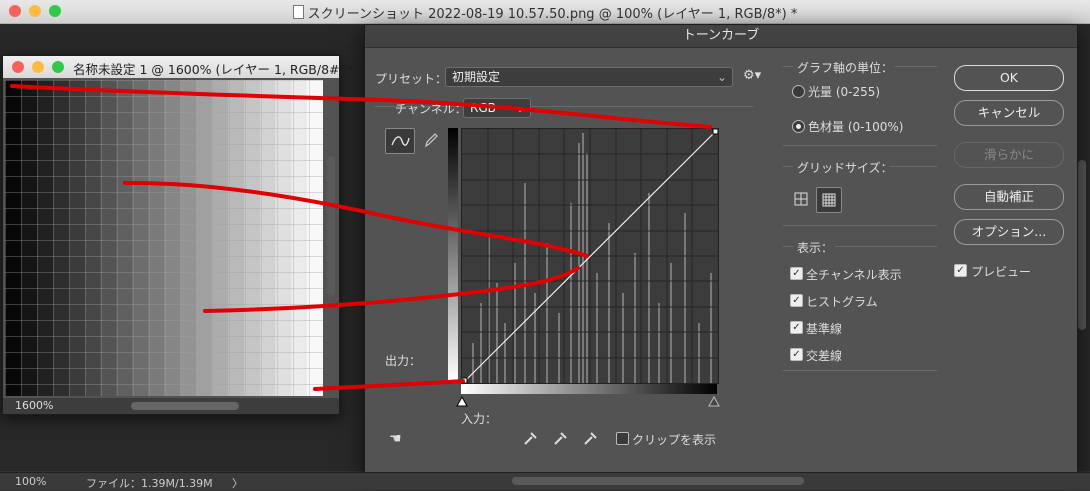 This screenshot has height=491, width=1090. I want to click on gear-icon: ⚙▾, so click(752, 75).